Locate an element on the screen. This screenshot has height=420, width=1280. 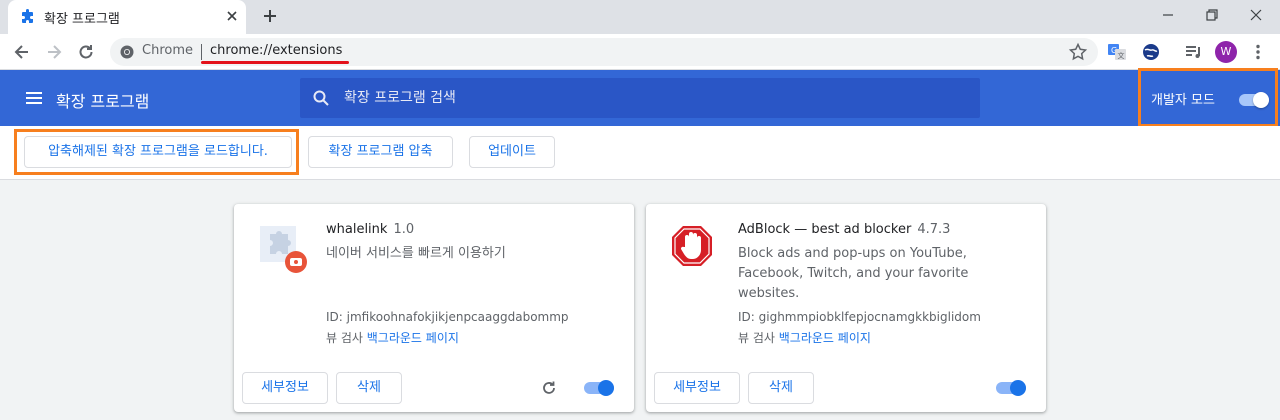
extension-name: AdBlock — best ad blocker 4.7.3 is located at coordinates (844, 229).